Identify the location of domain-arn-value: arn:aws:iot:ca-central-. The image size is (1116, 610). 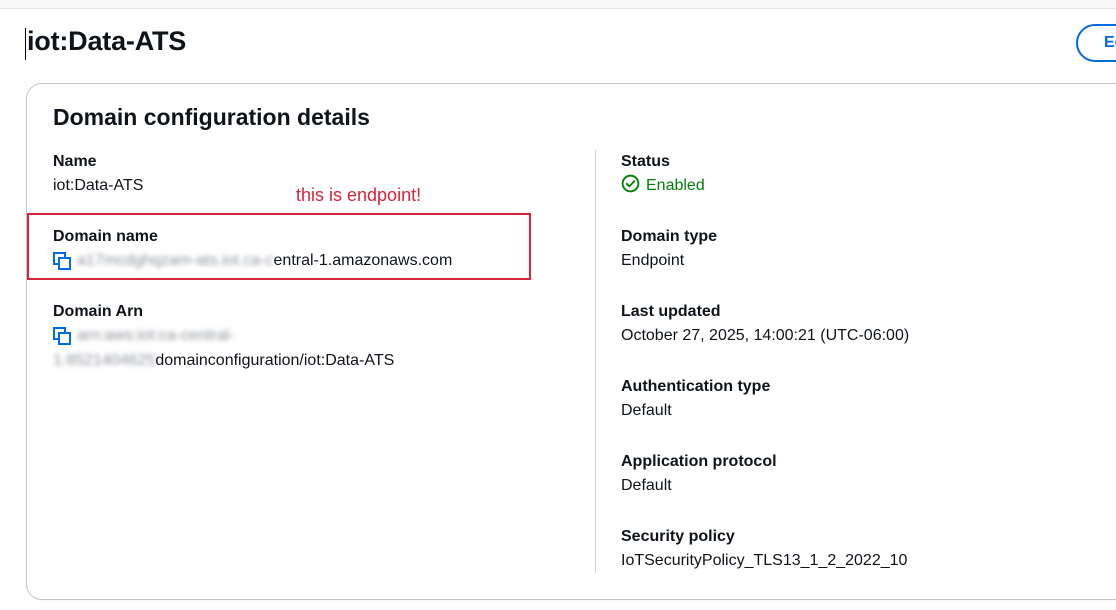
(223, 335).